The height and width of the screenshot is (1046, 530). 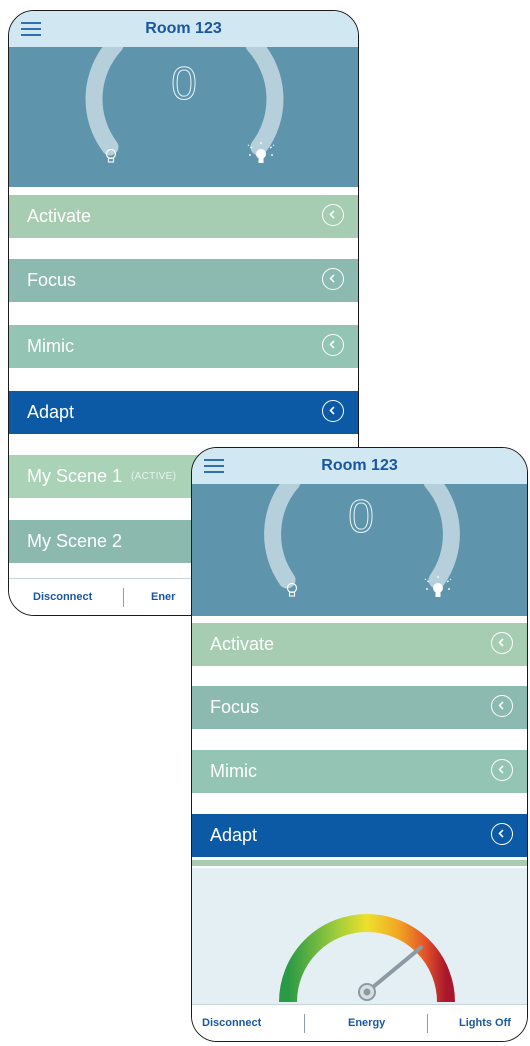 I want to click on active-badge: (ACTIVE), so click(x=154, y=476).